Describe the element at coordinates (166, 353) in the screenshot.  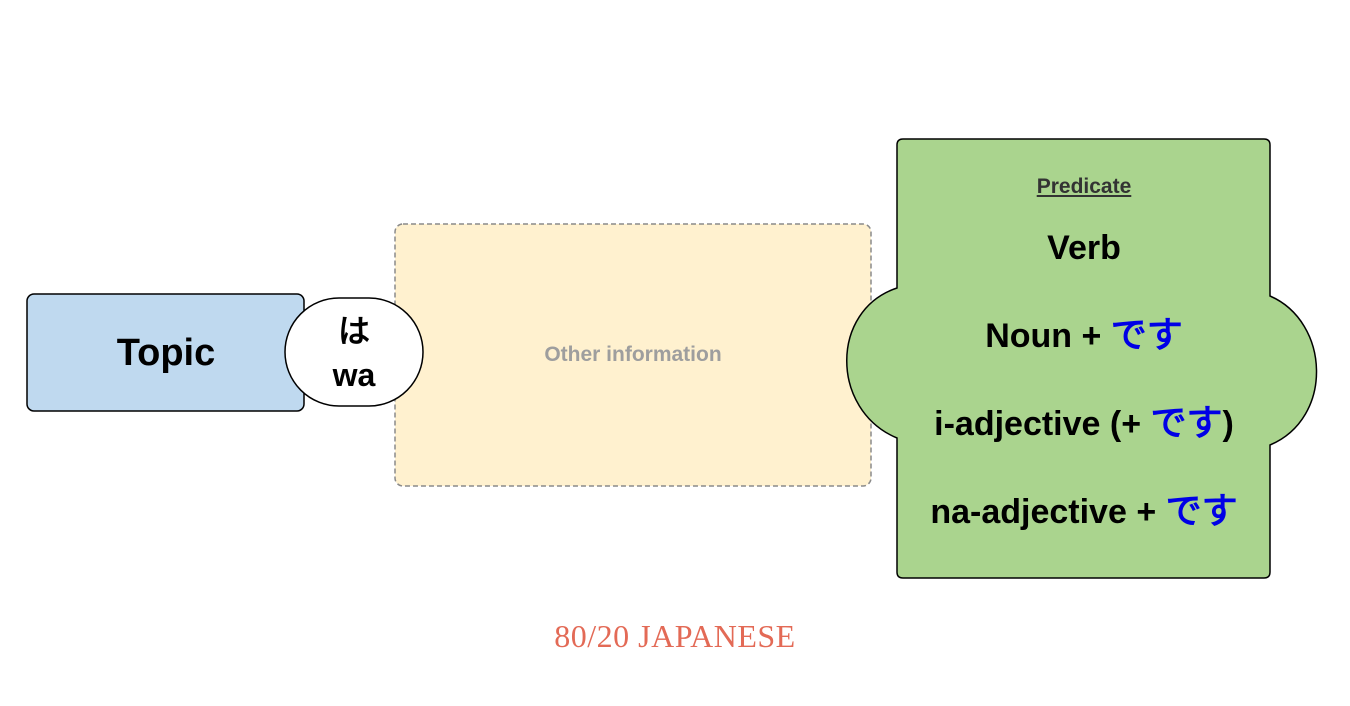
I see `topic-label: Topic` at that location.